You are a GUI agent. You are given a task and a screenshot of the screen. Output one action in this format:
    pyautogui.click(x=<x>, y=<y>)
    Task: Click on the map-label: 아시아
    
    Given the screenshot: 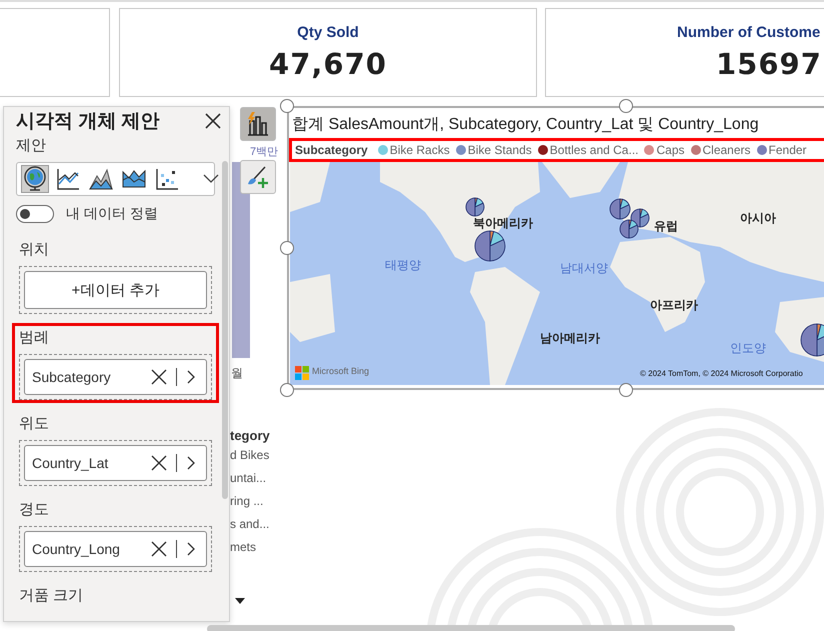 What is the action you would take?
    pyautogui.click(x=758, y=218)
    